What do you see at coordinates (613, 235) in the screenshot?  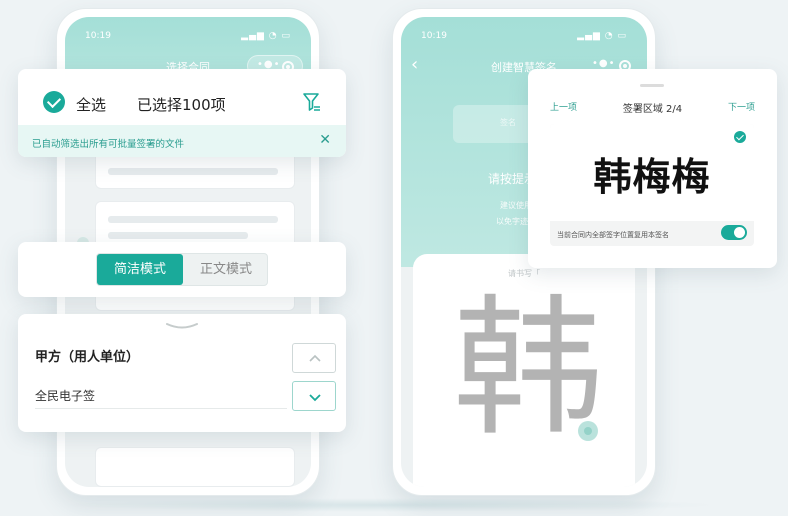 I see `reuse-signature-label: 当前合同内全部签字位置复用本签名` at bounding box center [613, 235].